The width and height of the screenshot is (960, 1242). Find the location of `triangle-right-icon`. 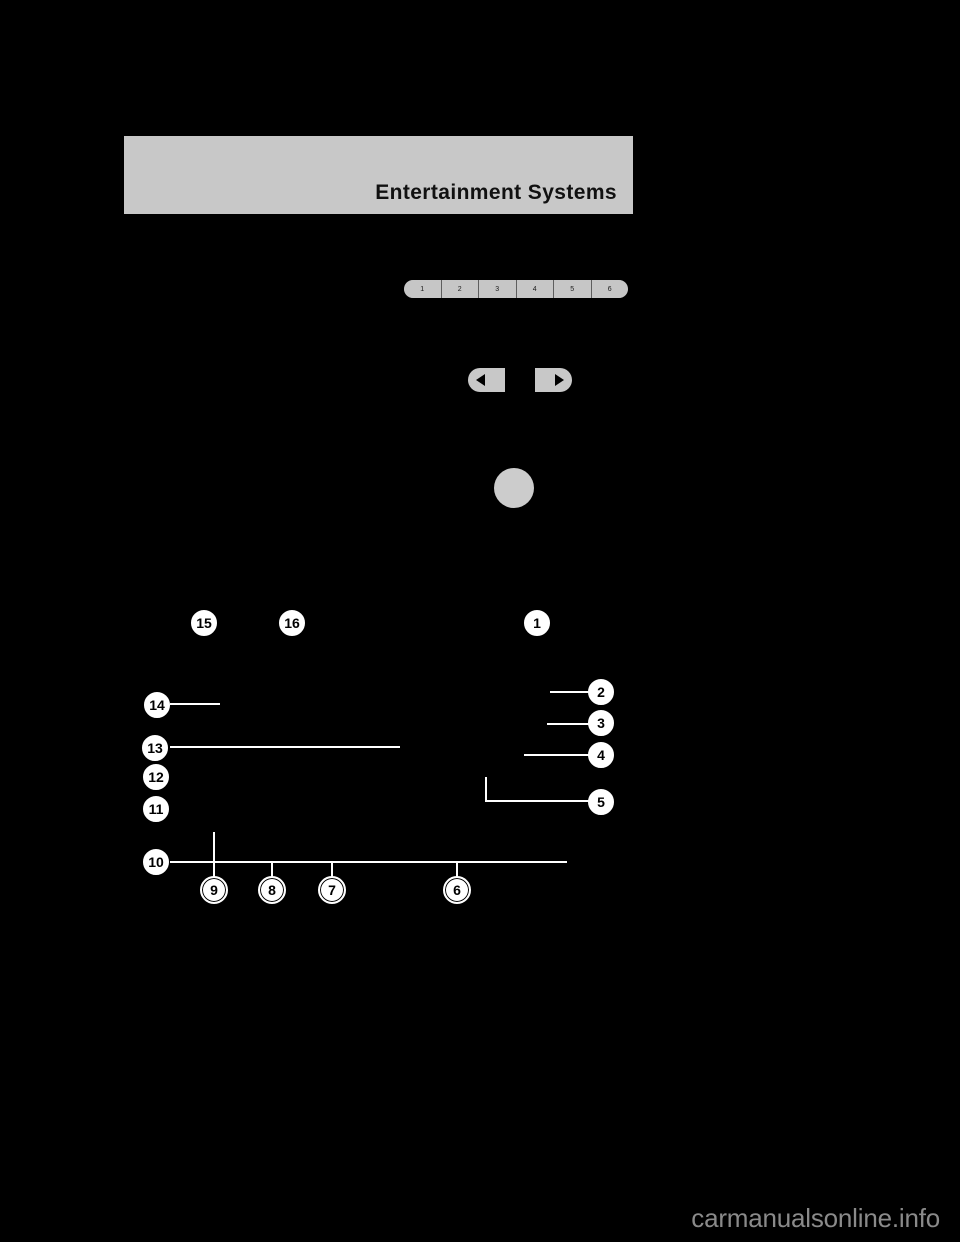

triangle-right-icon is located at coordinates (559, 380).